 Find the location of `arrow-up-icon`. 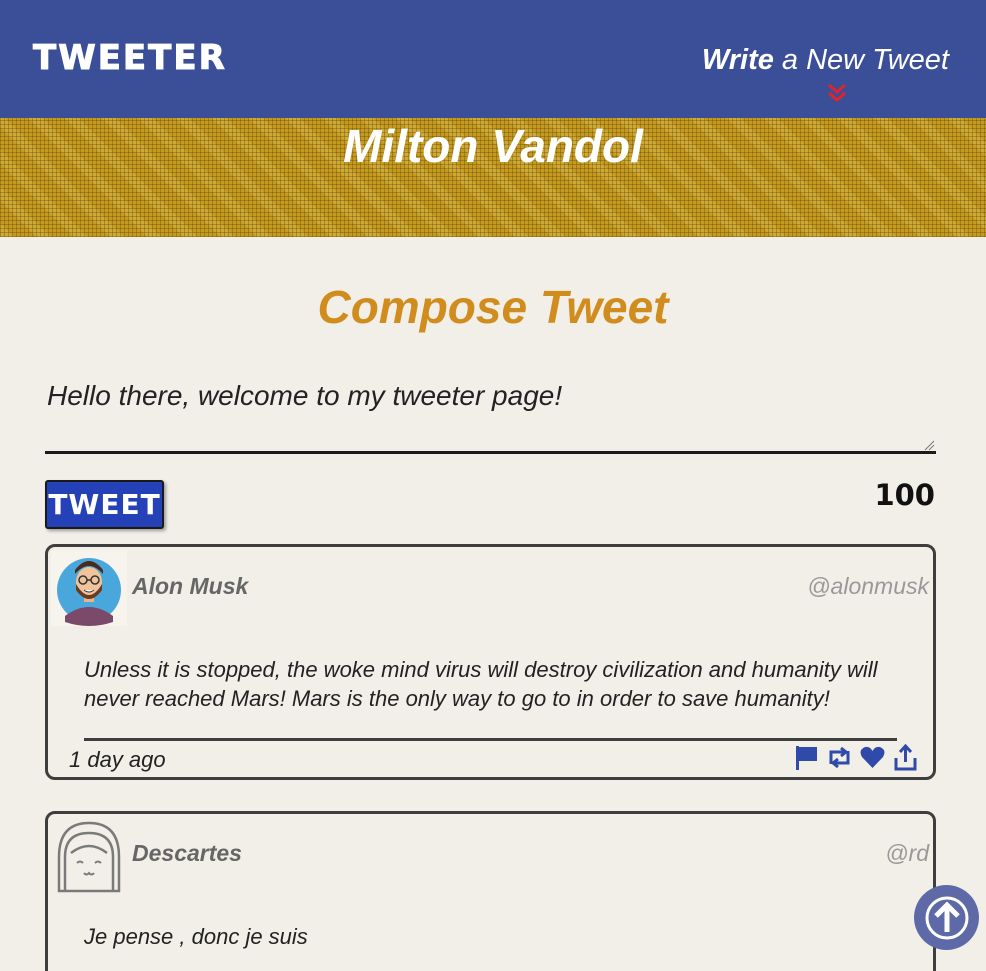

arrow-up-icon is located at coordinates (946, 917).